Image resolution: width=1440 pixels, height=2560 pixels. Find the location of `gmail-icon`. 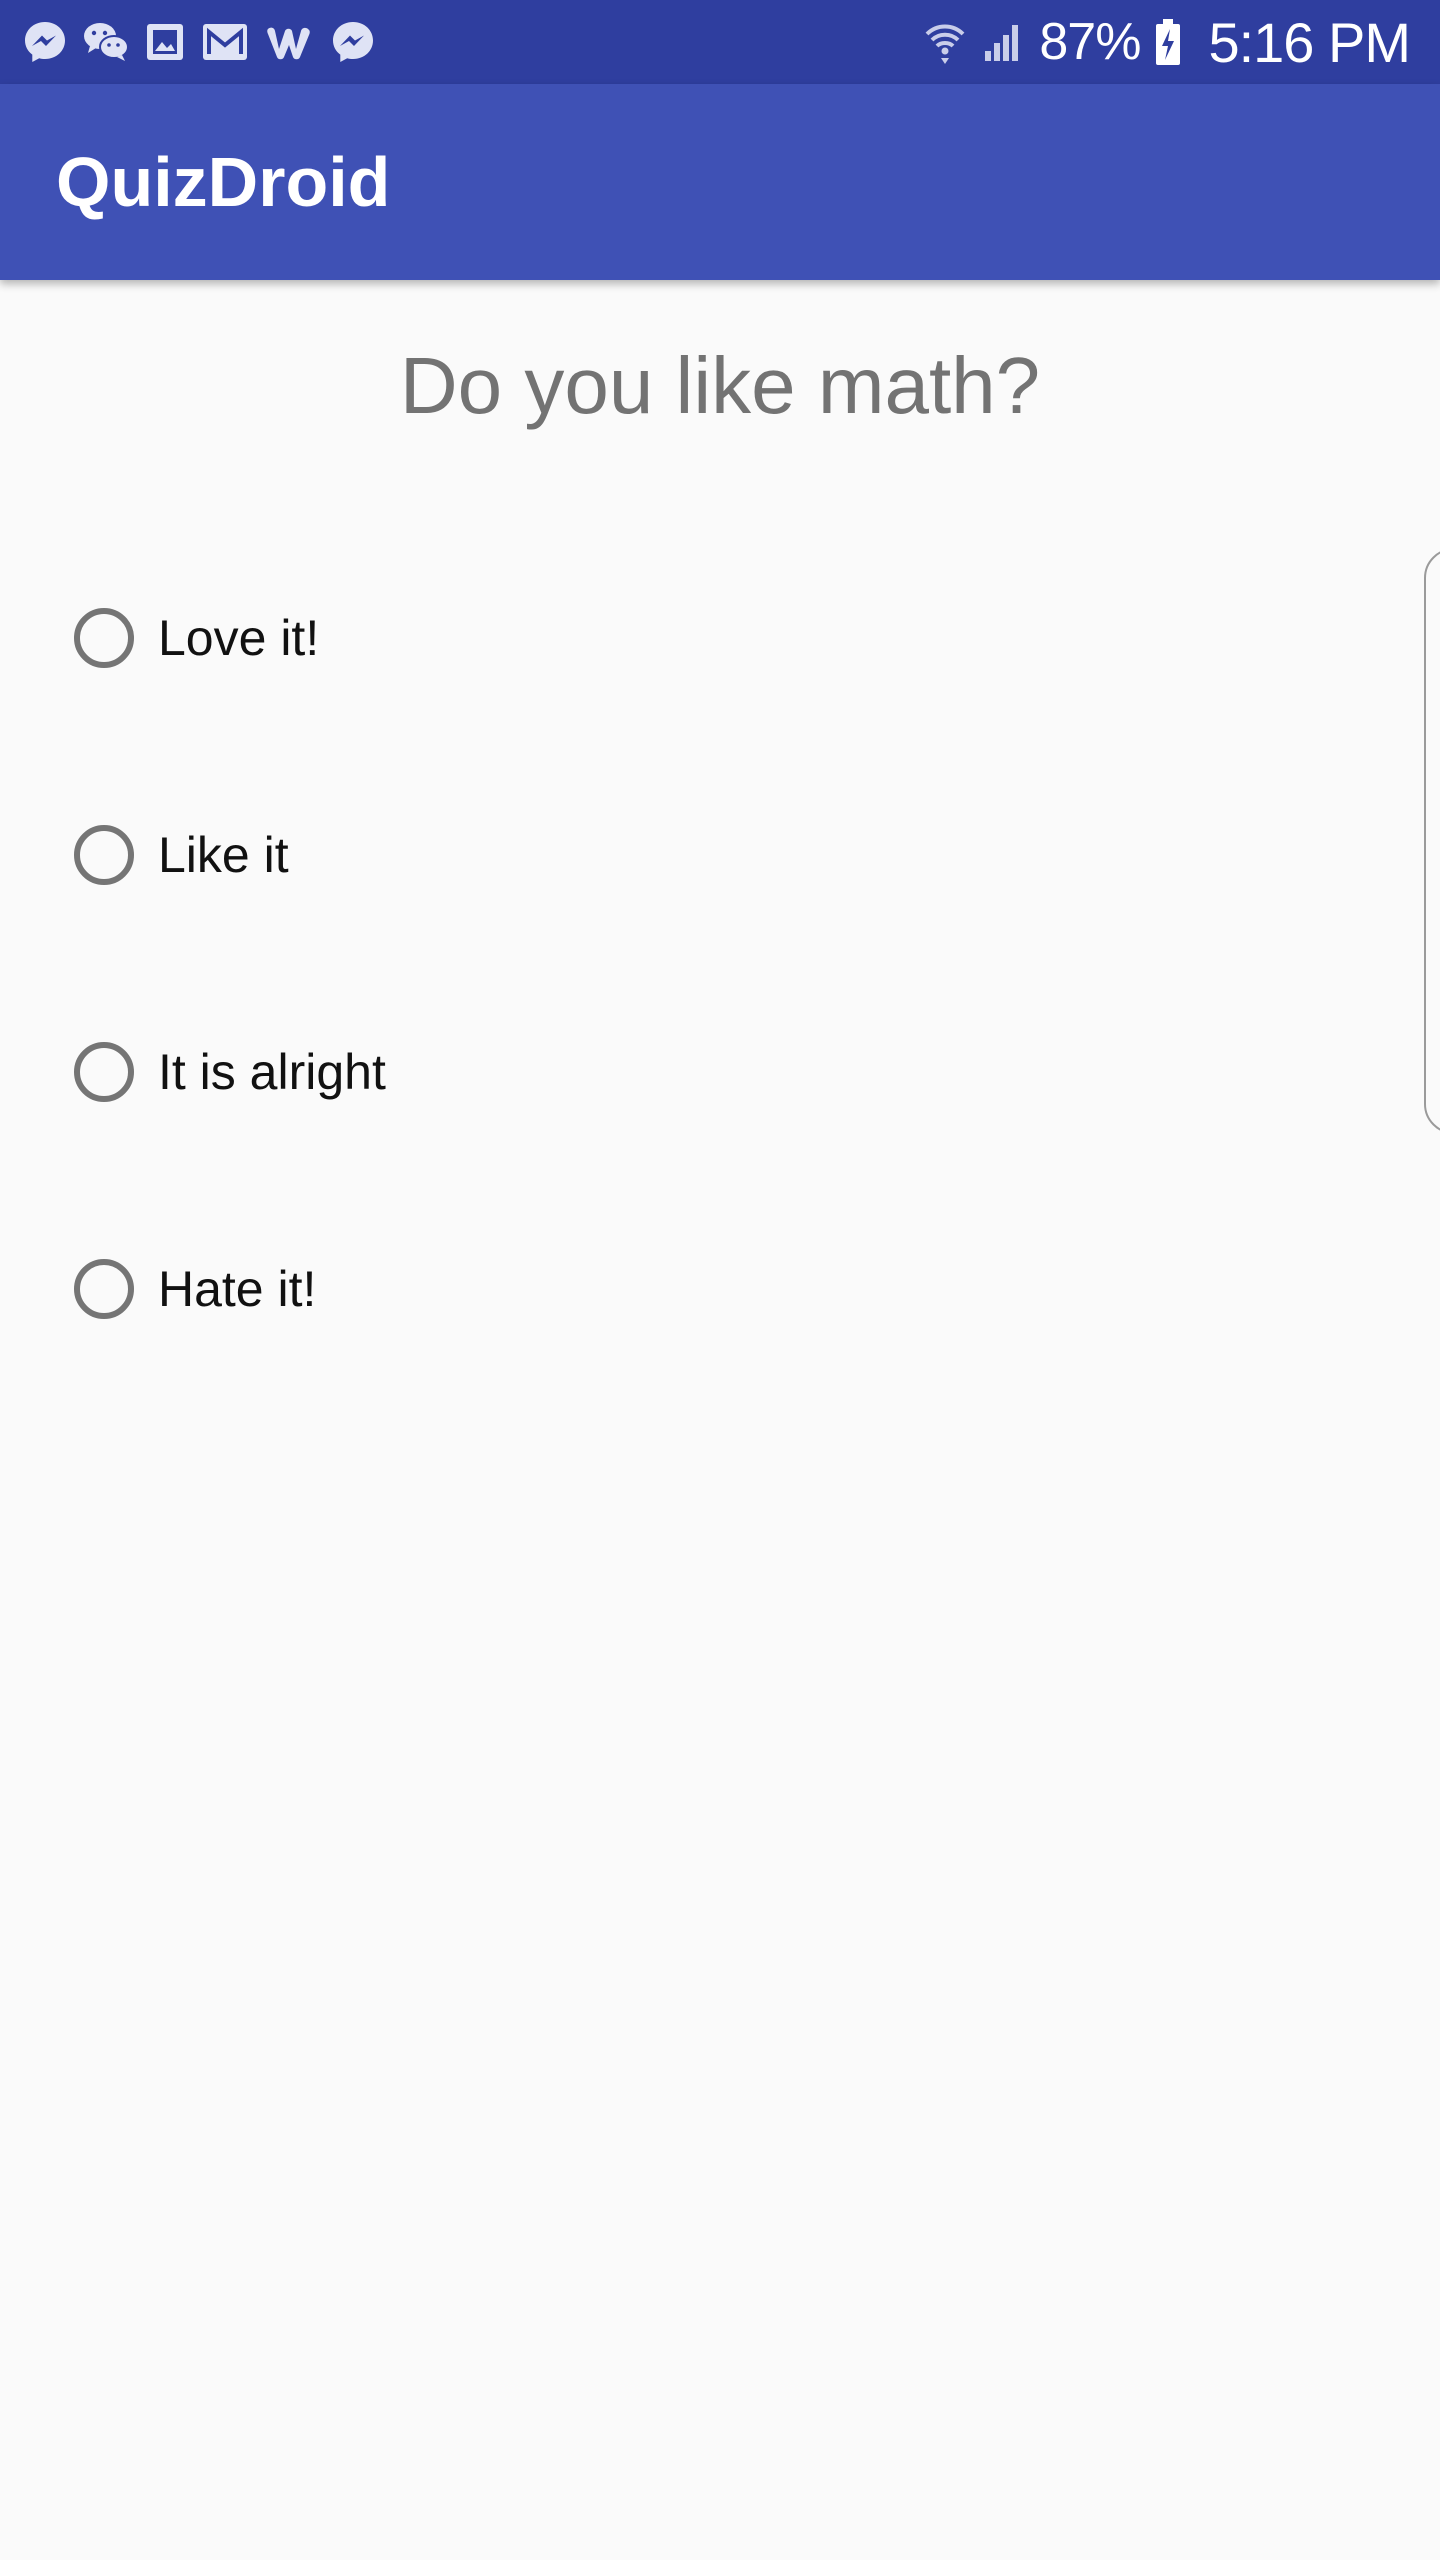

gmail-icon is located at coordinates (225, 42).